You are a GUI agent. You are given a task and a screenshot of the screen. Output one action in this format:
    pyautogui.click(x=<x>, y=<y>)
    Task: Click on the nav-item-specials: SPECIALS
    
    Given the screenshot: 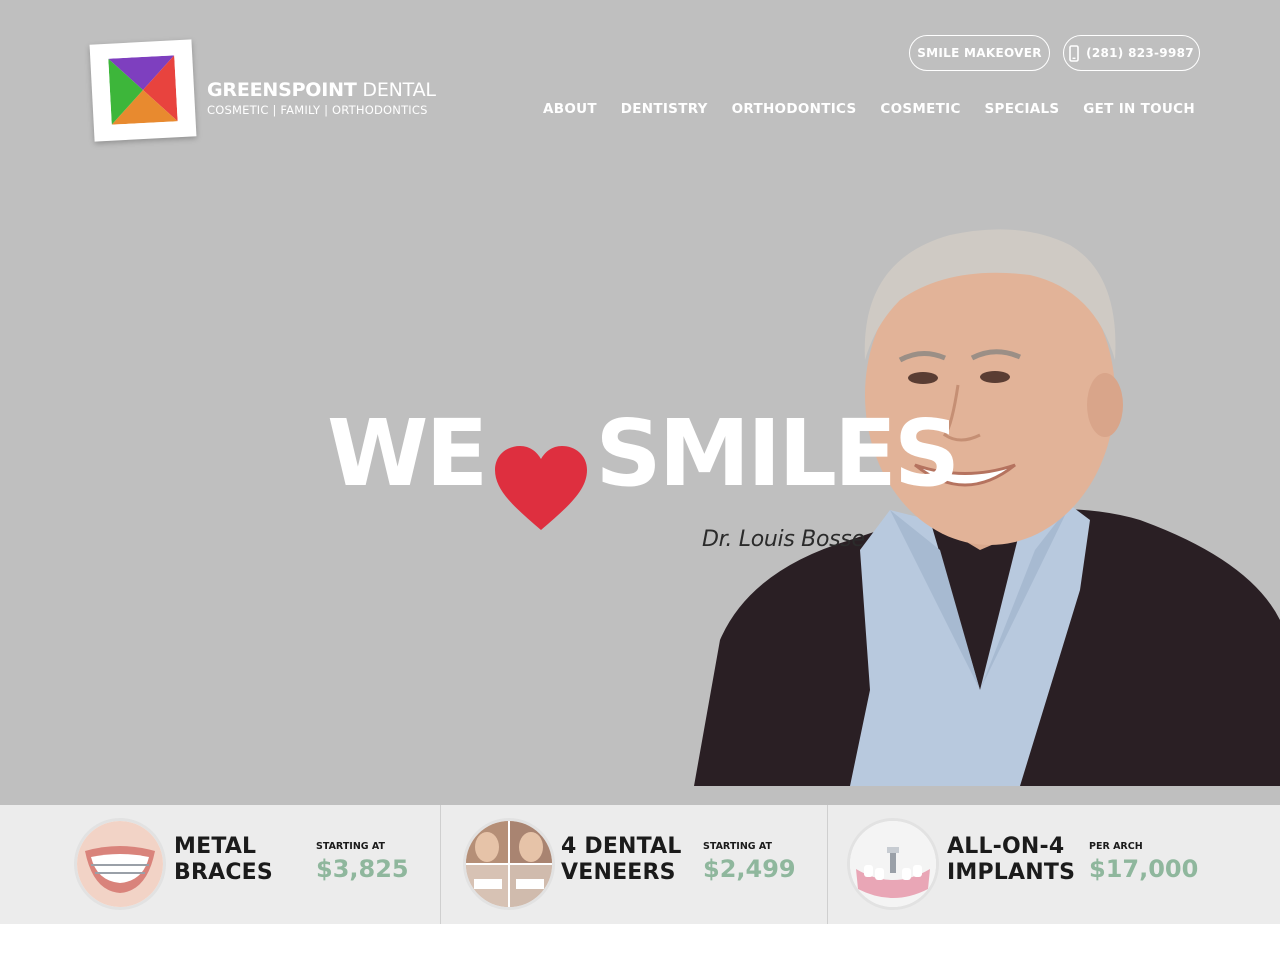 What is the action you would take?
    pyautogui.click(x=1022, y=109)
    